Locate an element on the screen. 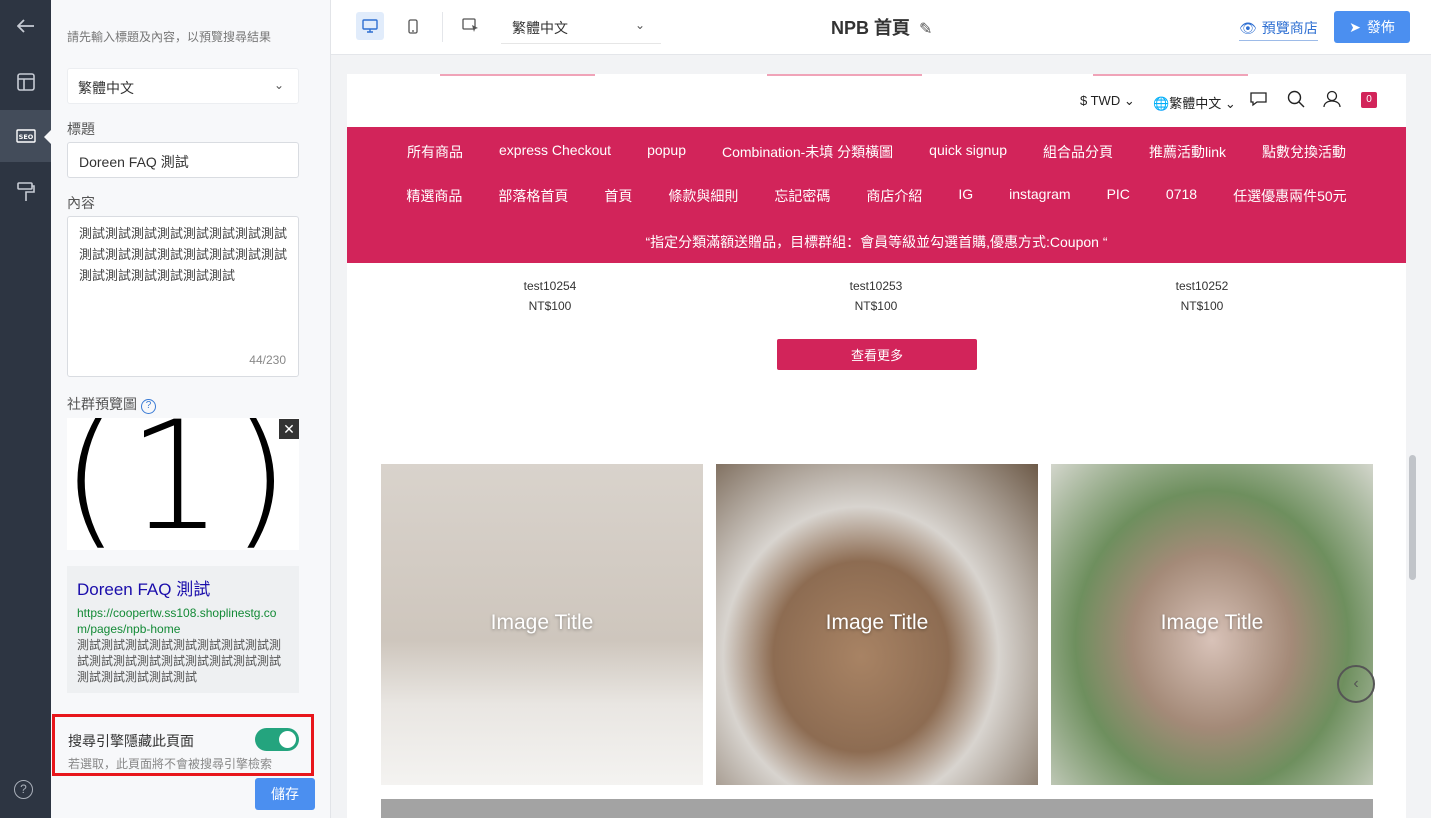 The image size is (1431, 818). menu-item: 商店介紹 is located at coordinates (894, 196).